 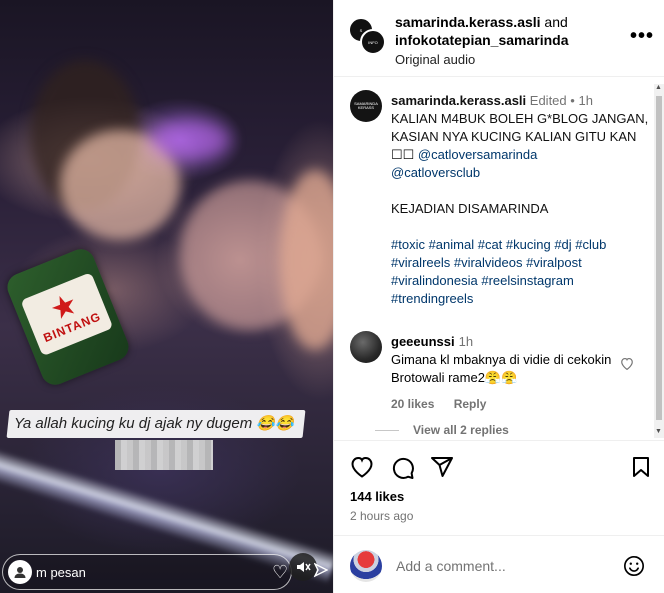 I want to click on caption-avatar: SAMARINDA KERASS, so click(x=366, y=106).